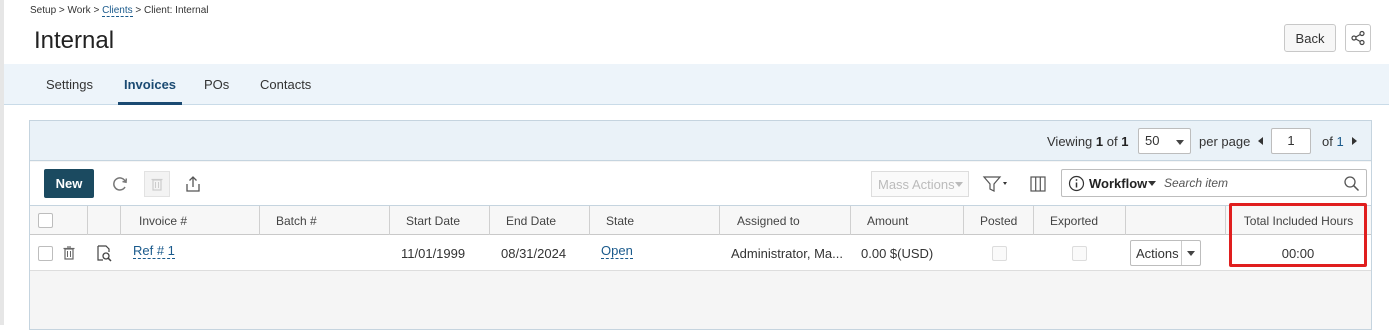  I want to click on workflow-search-box: Workflow, so click(1214, 183).